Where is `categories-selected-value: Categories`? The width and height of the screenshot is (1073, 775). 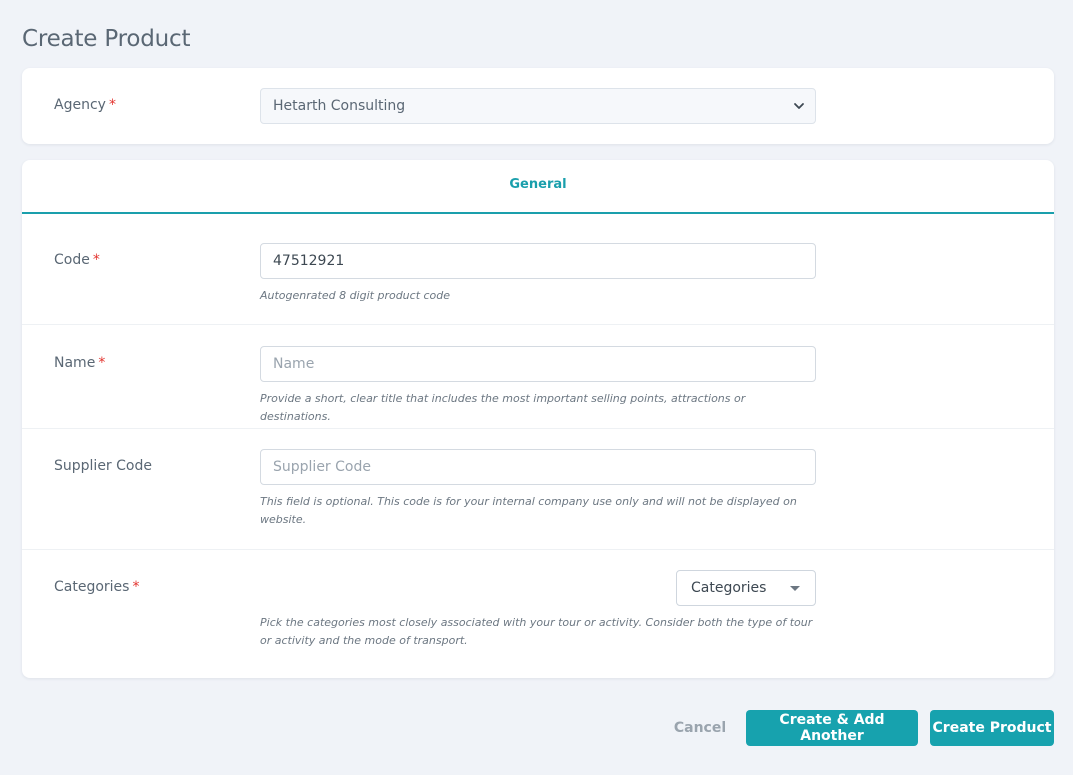
categories-selected-value: Categories is located at coordinates (729, 588).